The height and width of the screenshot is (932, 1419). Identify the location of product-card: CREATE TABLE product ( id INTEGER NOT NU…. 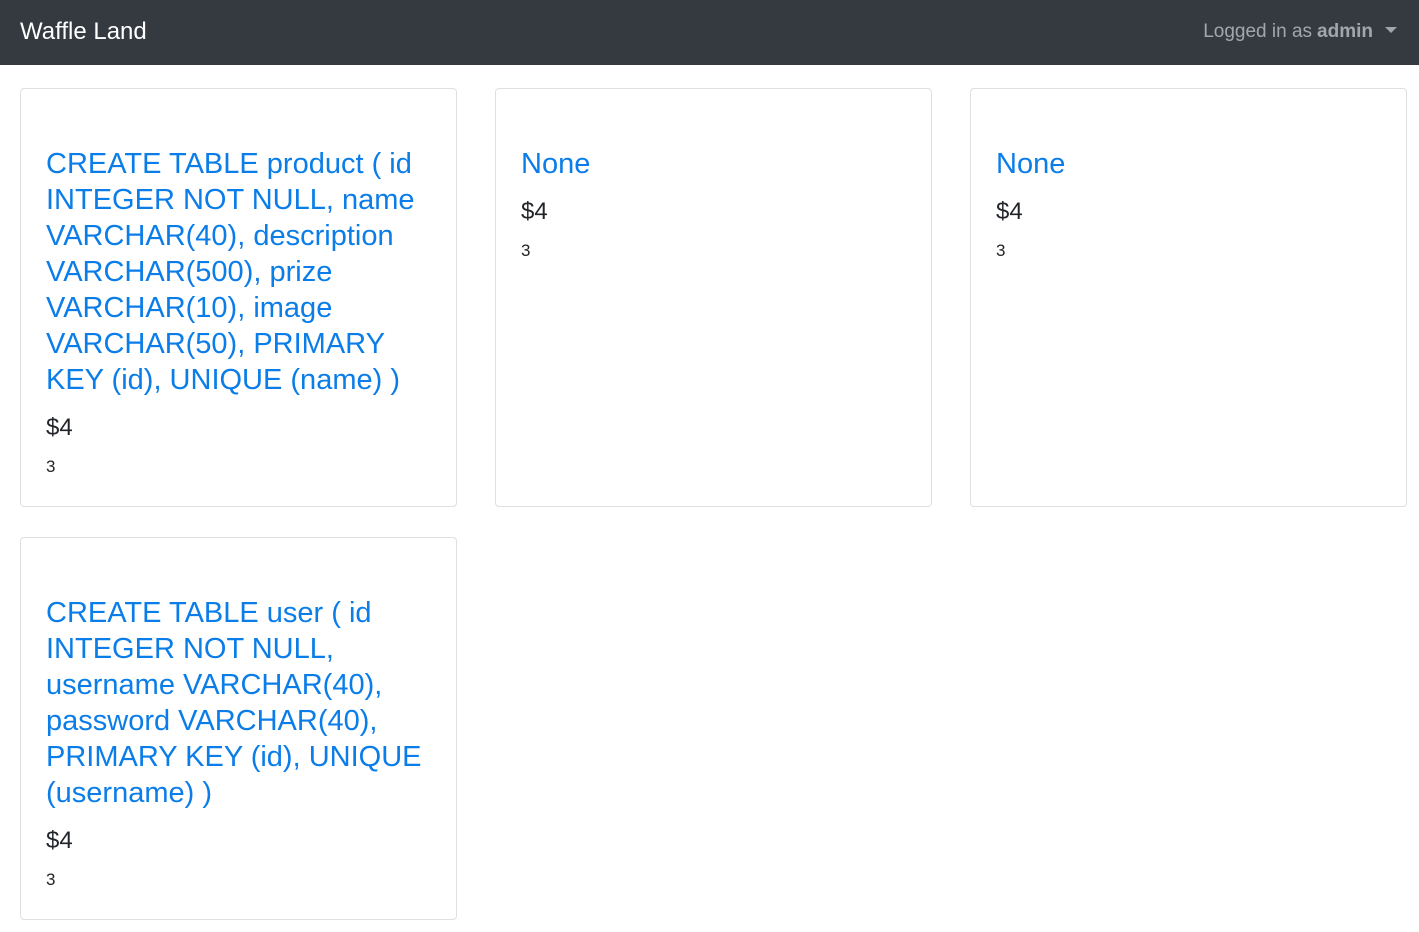
(238, 297).